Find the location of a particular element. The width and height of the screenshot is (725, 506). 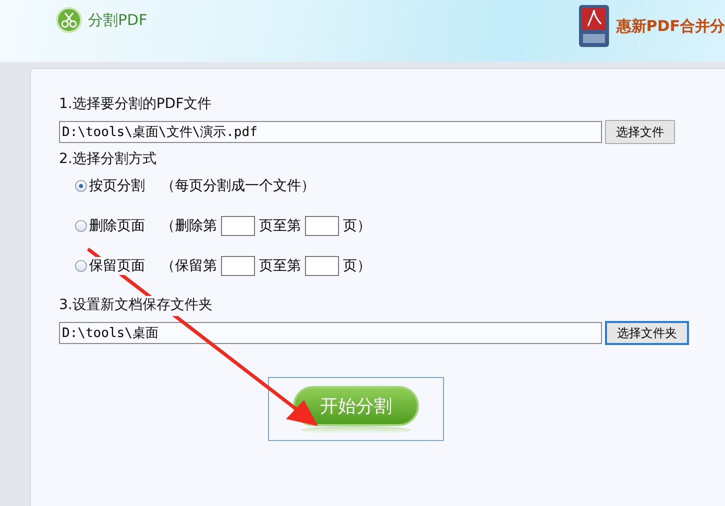

pdf-file-icon is located at coordinates (594, 26).